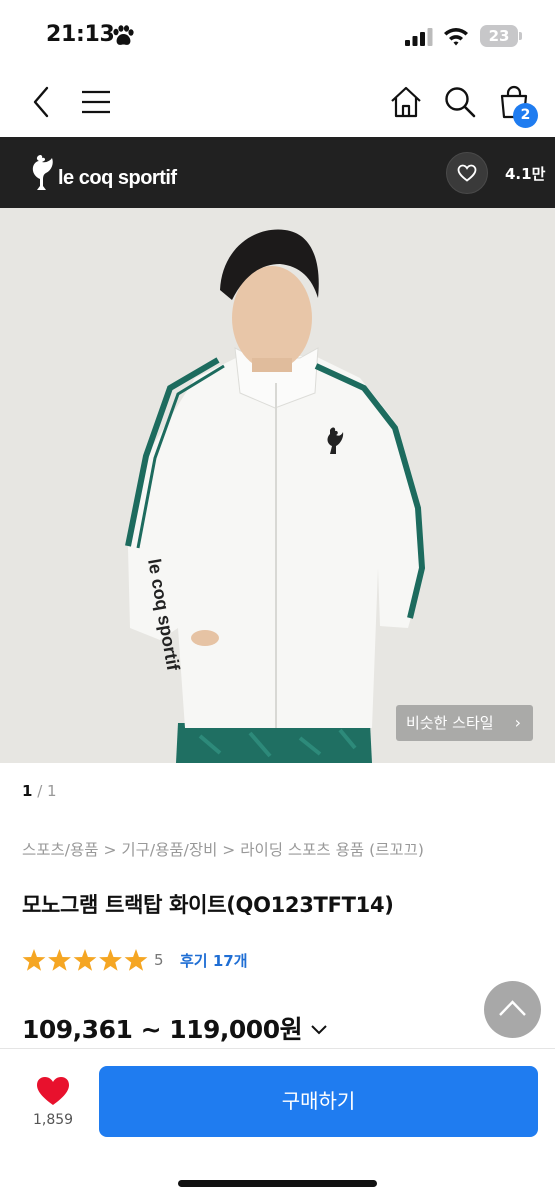  I want to click on battery-icon: 23, so click(499, 36).